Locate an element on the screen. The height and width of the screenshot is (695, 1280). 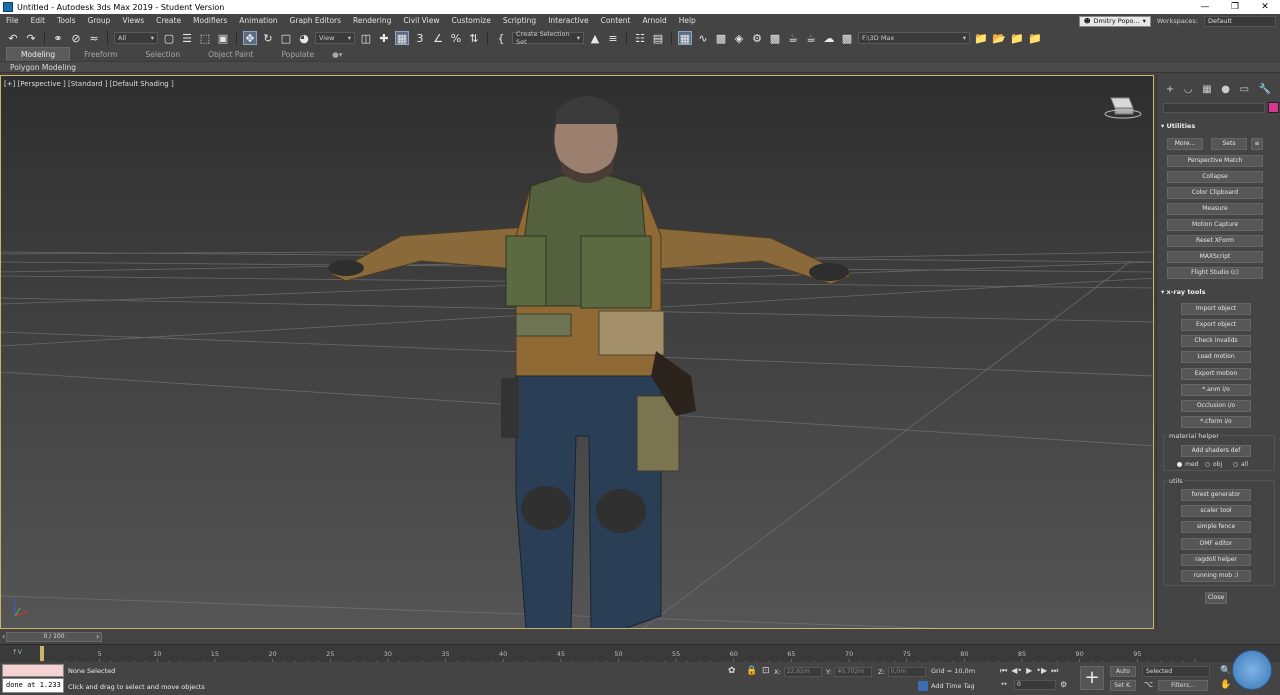
rect-selection-icon: ⬚ is located at coordinates (205, 38).